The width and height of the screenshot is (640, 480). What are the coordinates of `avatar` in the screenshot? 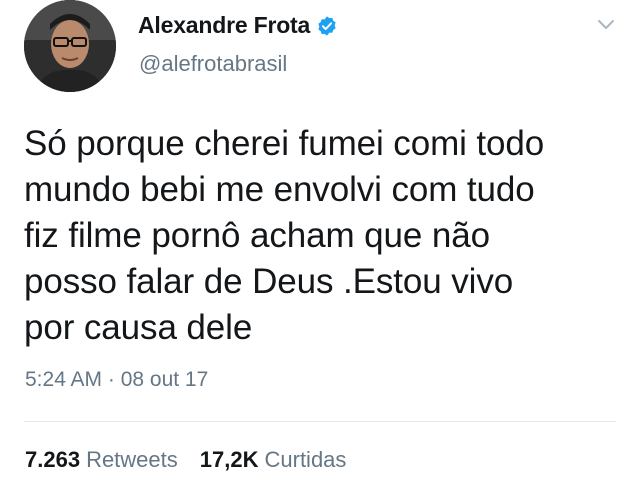 It's located at (70, 46).